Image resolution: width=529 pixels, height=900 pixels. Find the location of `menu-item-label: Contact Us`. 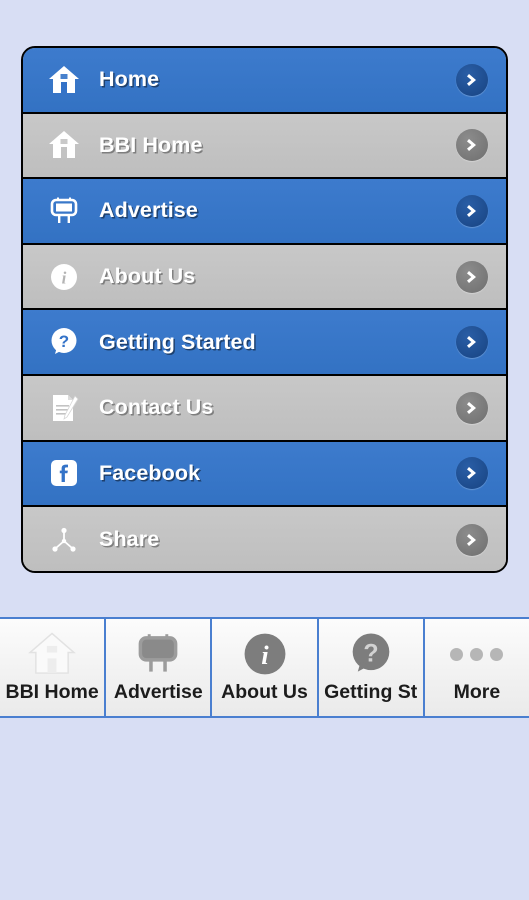

menu-item-label: Contact Us is located at coordinates (156, 407).